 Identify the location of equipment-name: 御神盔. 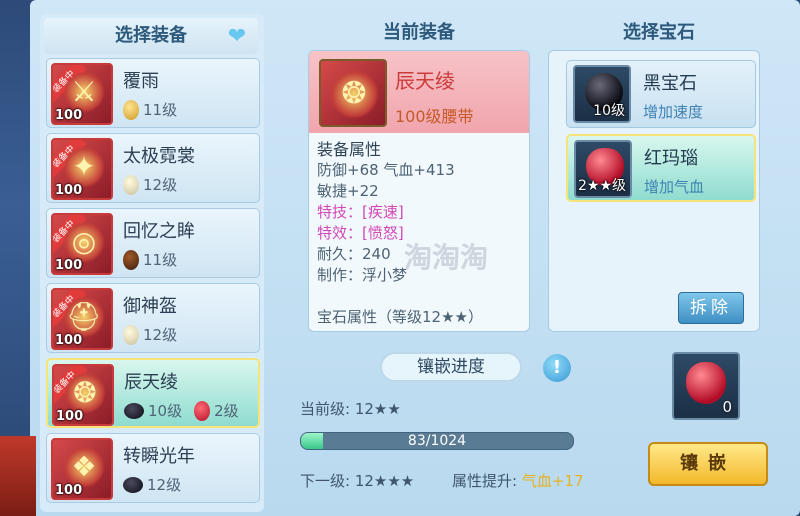
(150, 306).